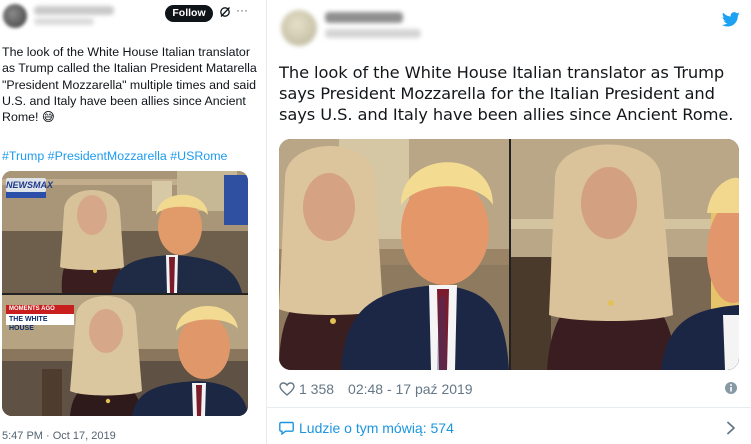 This screenshot has height=444, width=751. What do you see at coordinates (40, 309) in the screenshot?
I see `ticker-moments-ago: MOMENTS AGO` at bounding box center [40, 309].